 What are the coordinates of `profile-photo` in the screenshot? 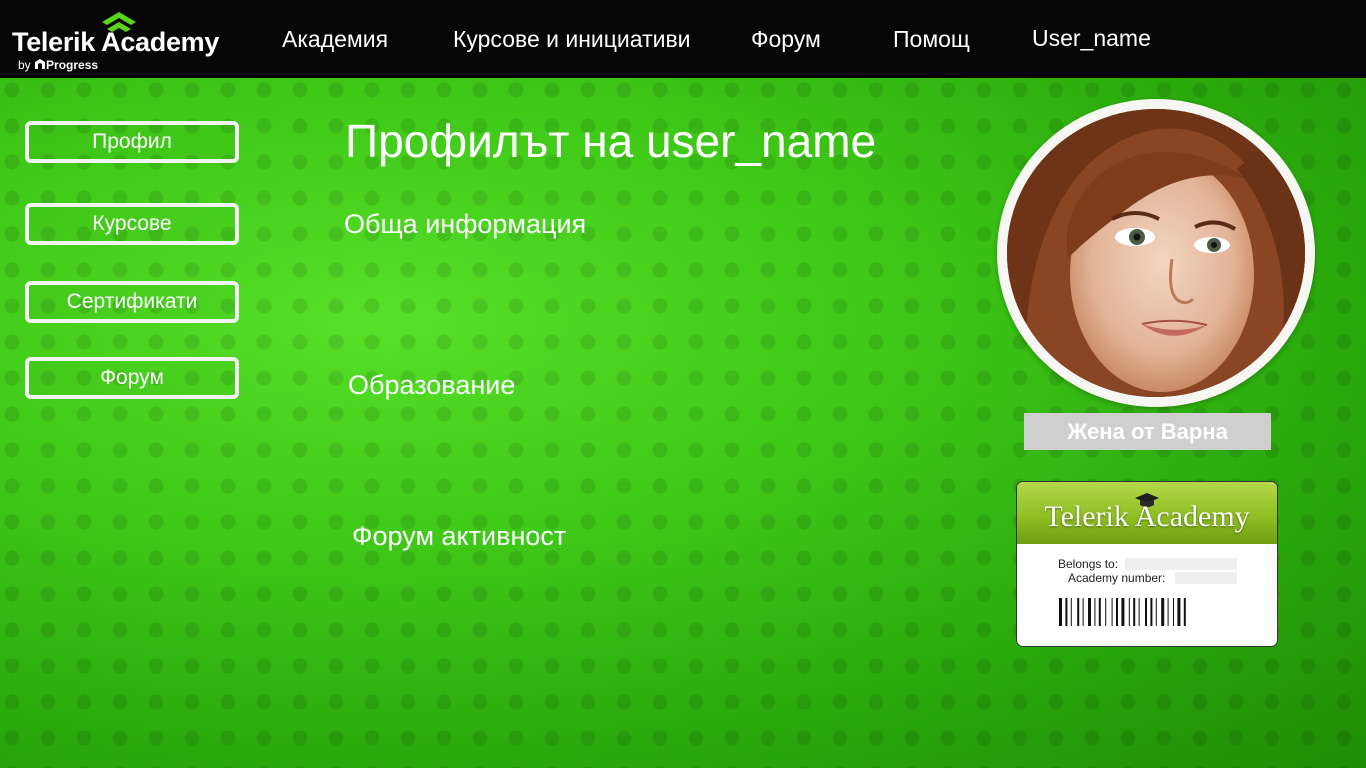 It's located at (1156, 253).